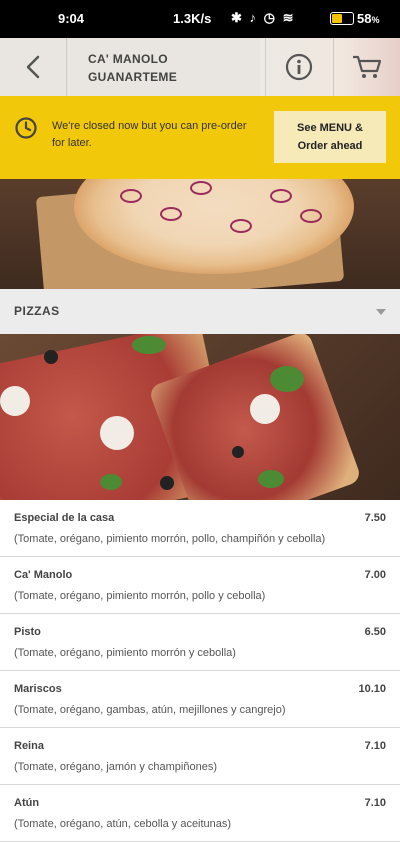 Image resolution: width=400 pixels, height=842 pixels. I want to click on title-line-1: CA' MANOLO, so click(128, 59).